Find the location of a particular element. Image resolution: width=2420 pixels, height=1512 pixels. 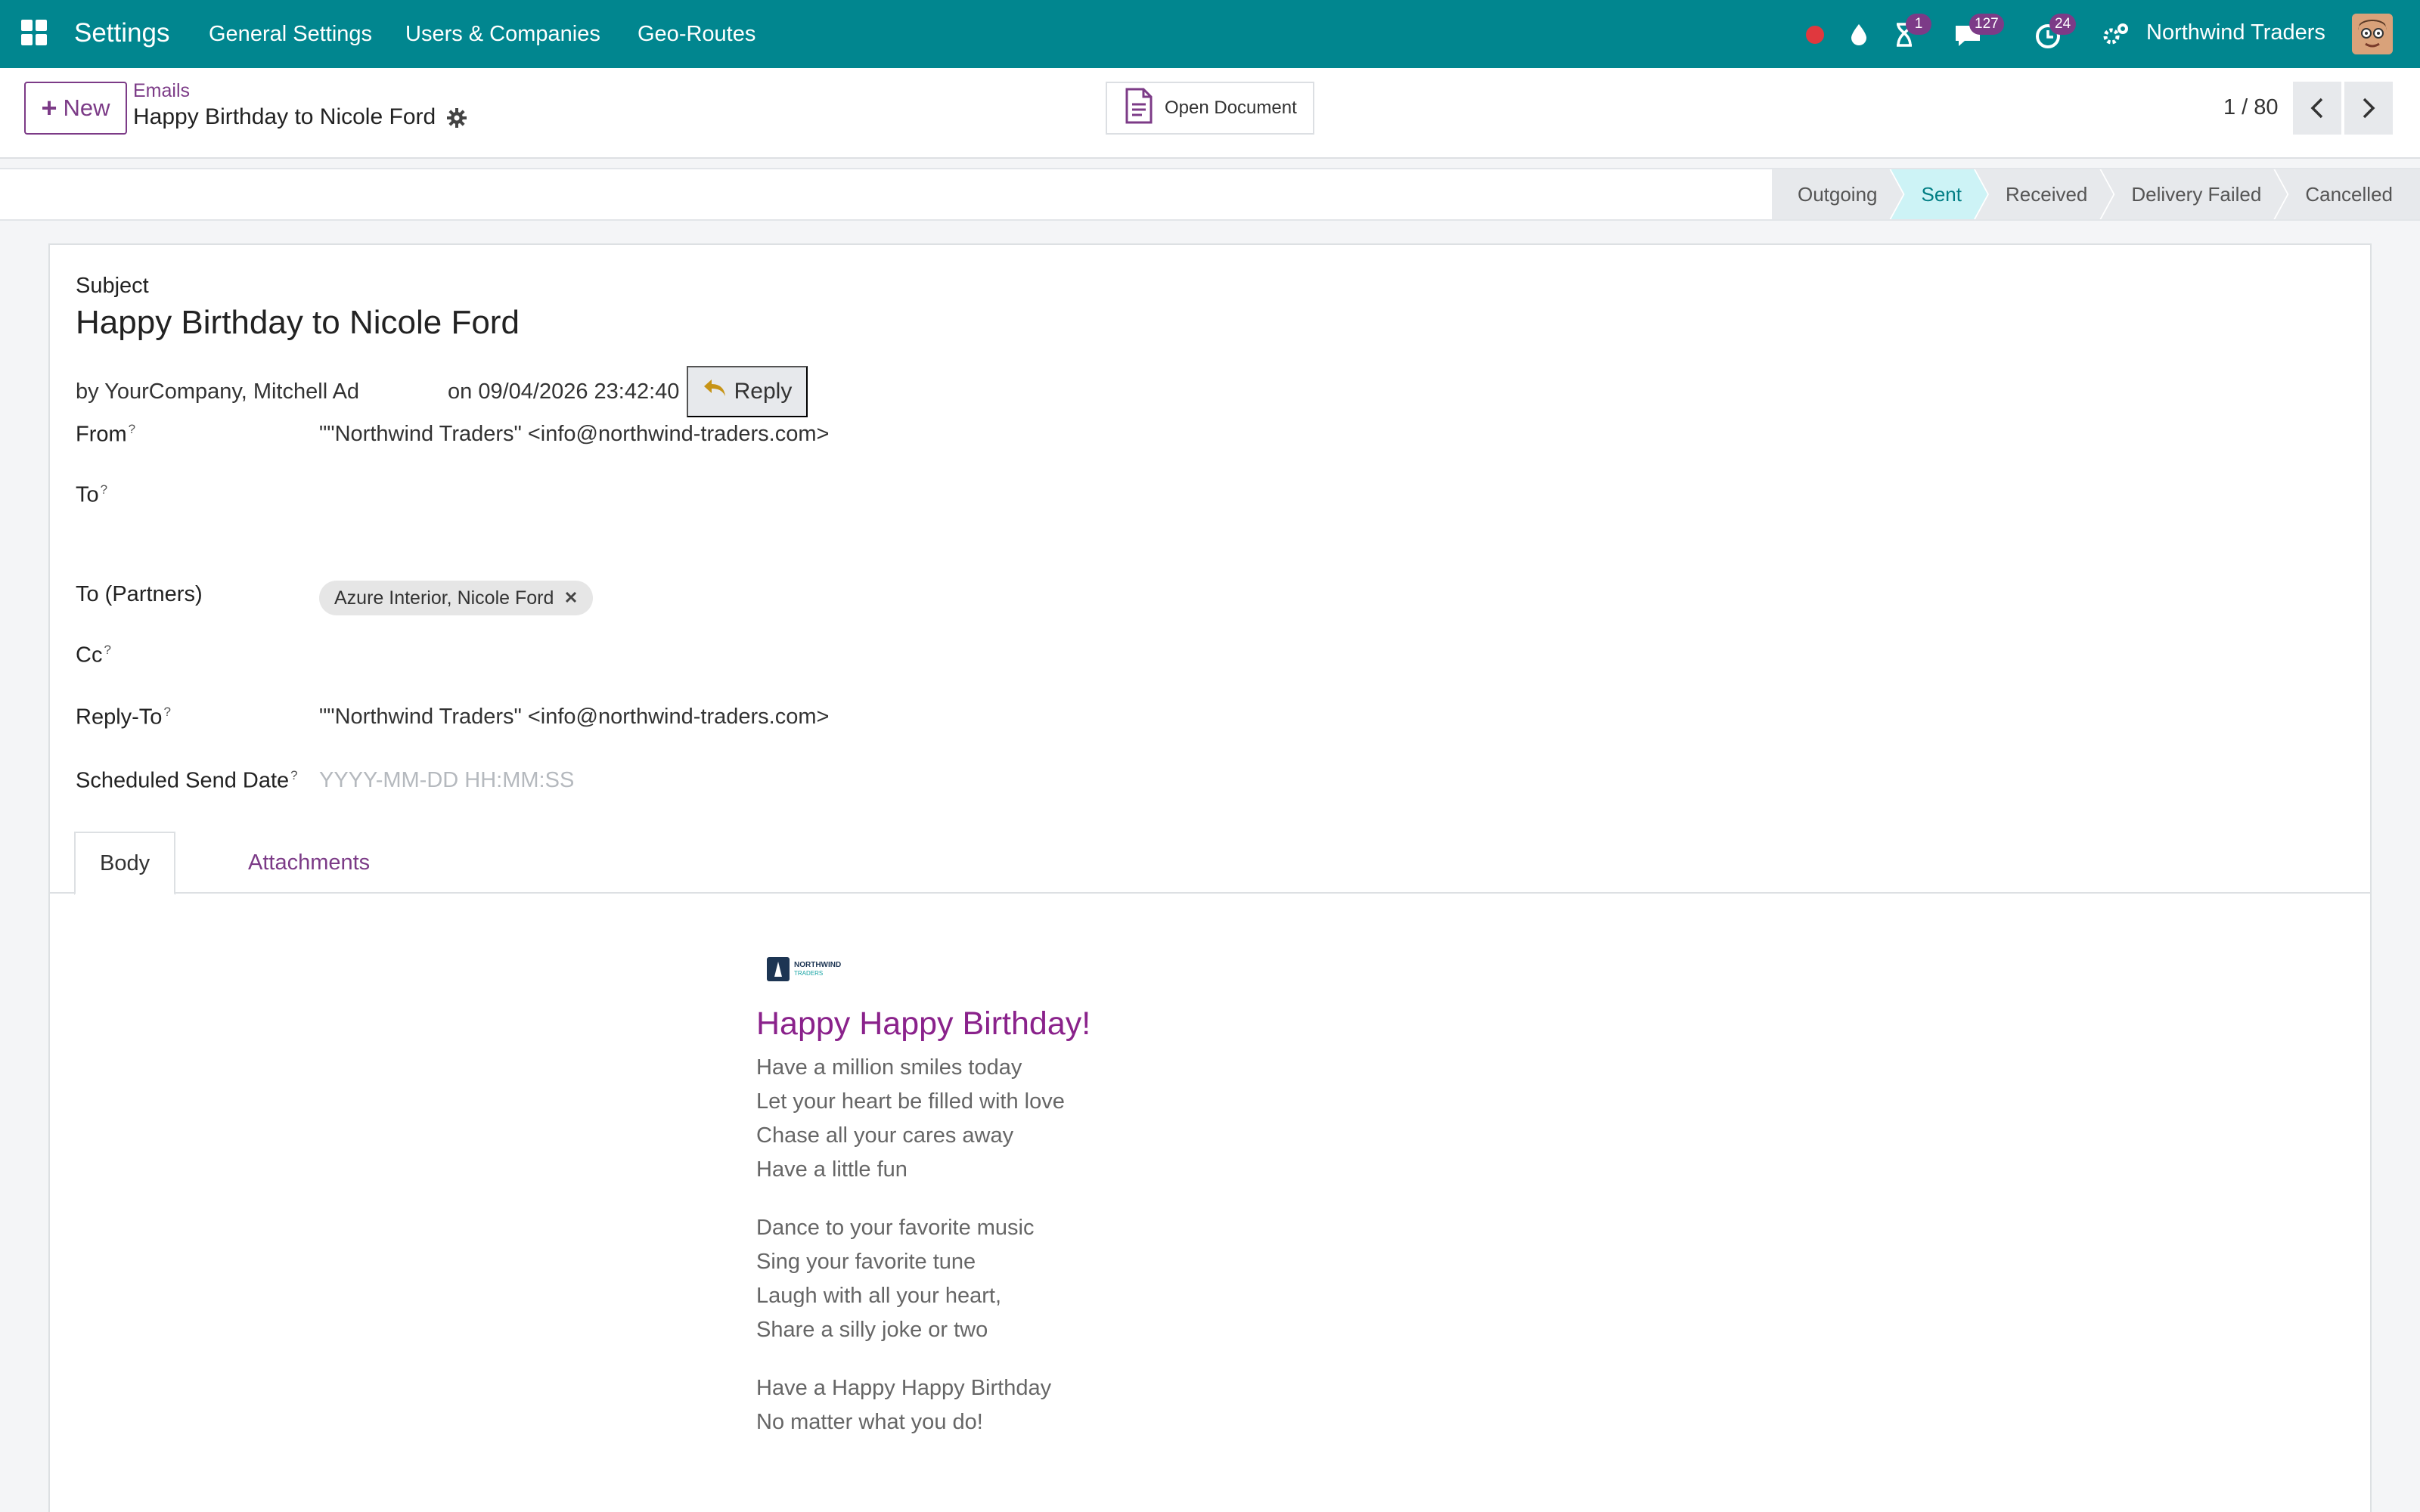

scheduled-date-label: Scheduled Send Date? is located at coordinates (187, 780).